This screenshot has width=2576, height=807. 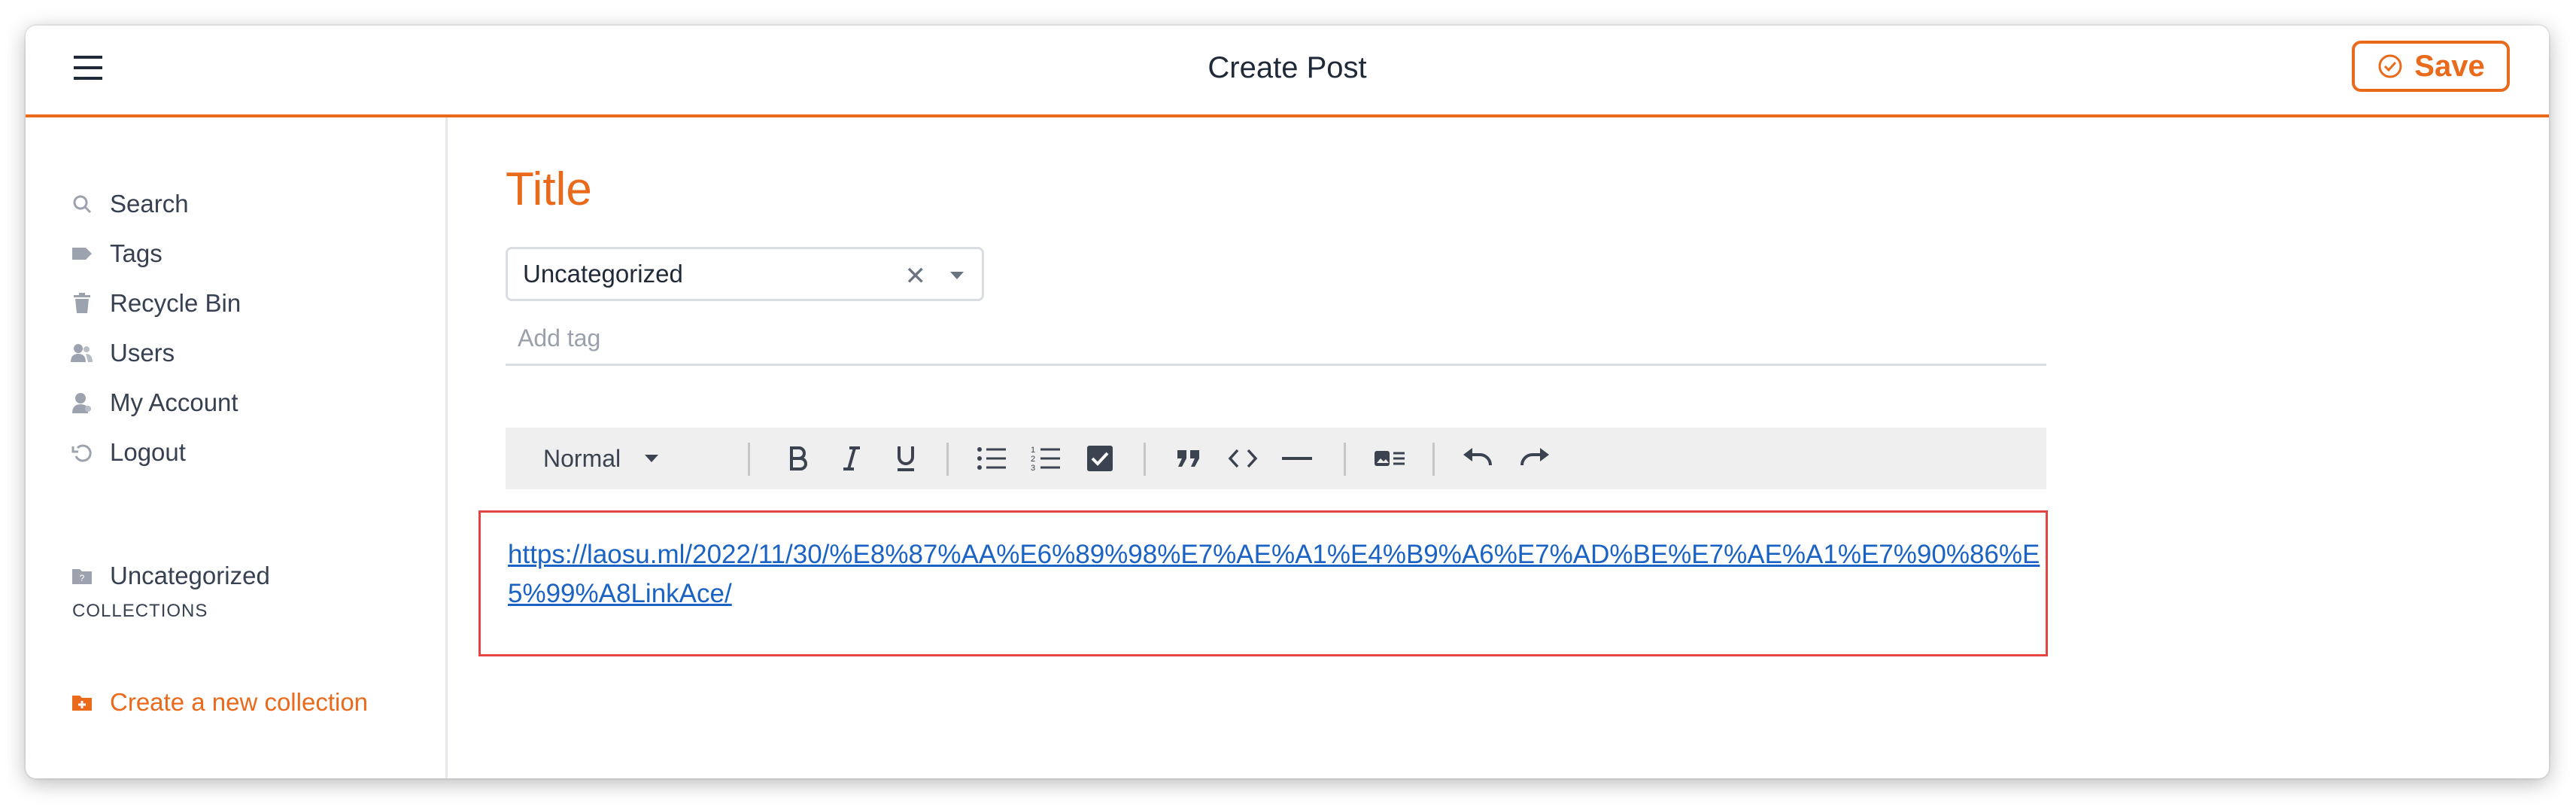 I want to click on create-collection-link: Create a new collection, so click(x=219, y=702).